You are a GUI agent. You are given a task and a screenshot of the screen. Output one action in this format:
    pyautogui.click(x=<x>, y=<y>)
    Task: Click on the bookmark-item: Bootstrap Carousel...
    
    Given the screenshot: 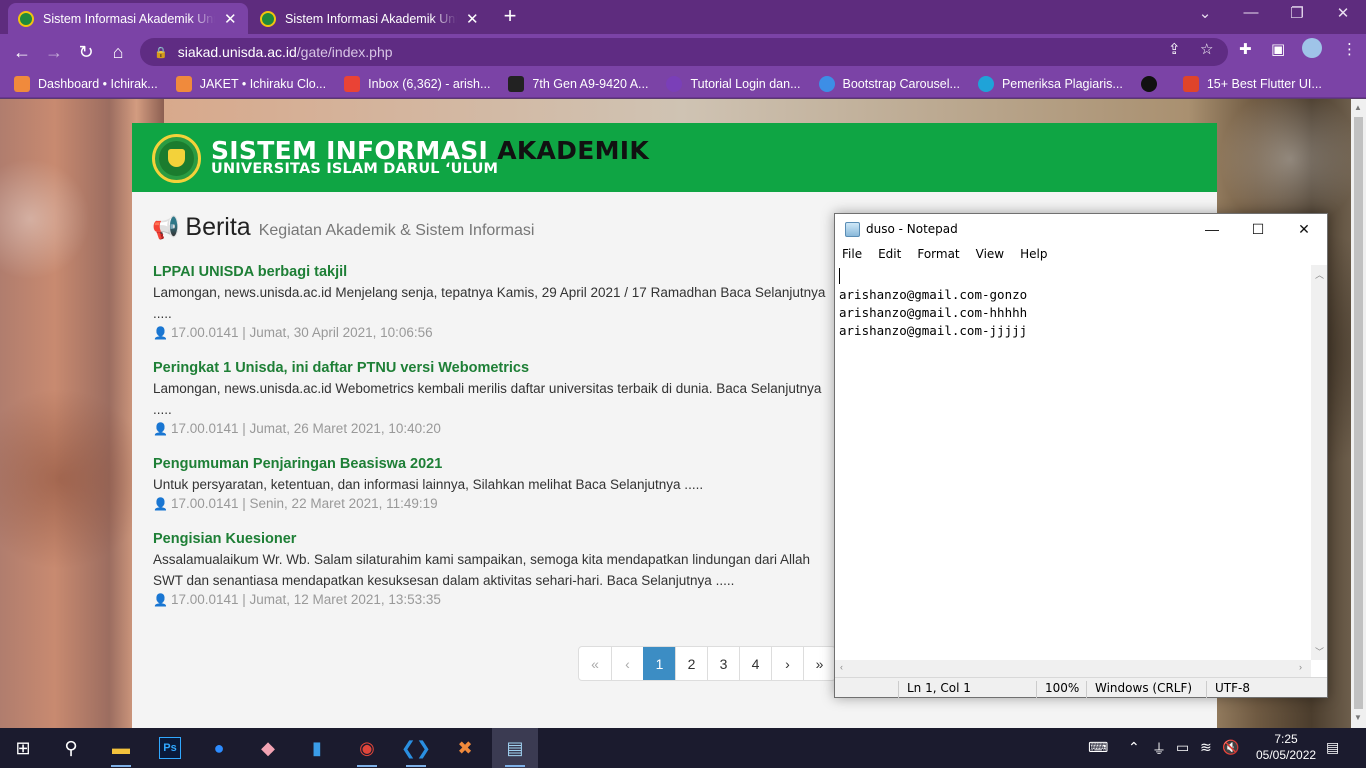 What is the action you would take?
    pyautogui.click(x=889, y=83)
    